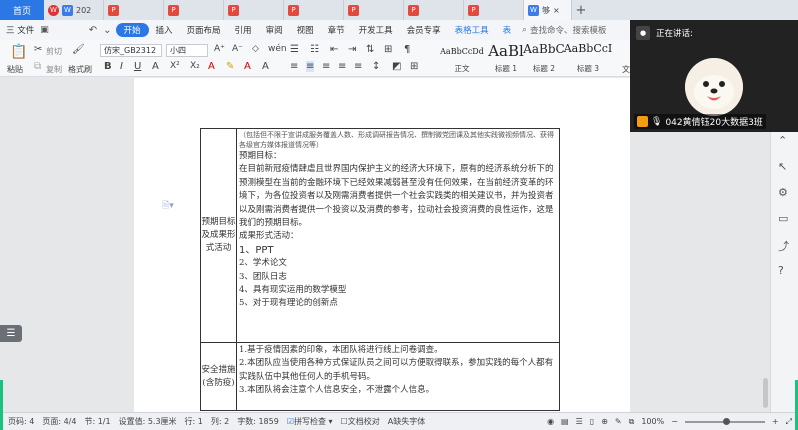  What do you see at coordinates (310, 421) in the screenshot?
I see `spell-check-button: ☑拼写检查 ▾` at bounding box center [310, 421].